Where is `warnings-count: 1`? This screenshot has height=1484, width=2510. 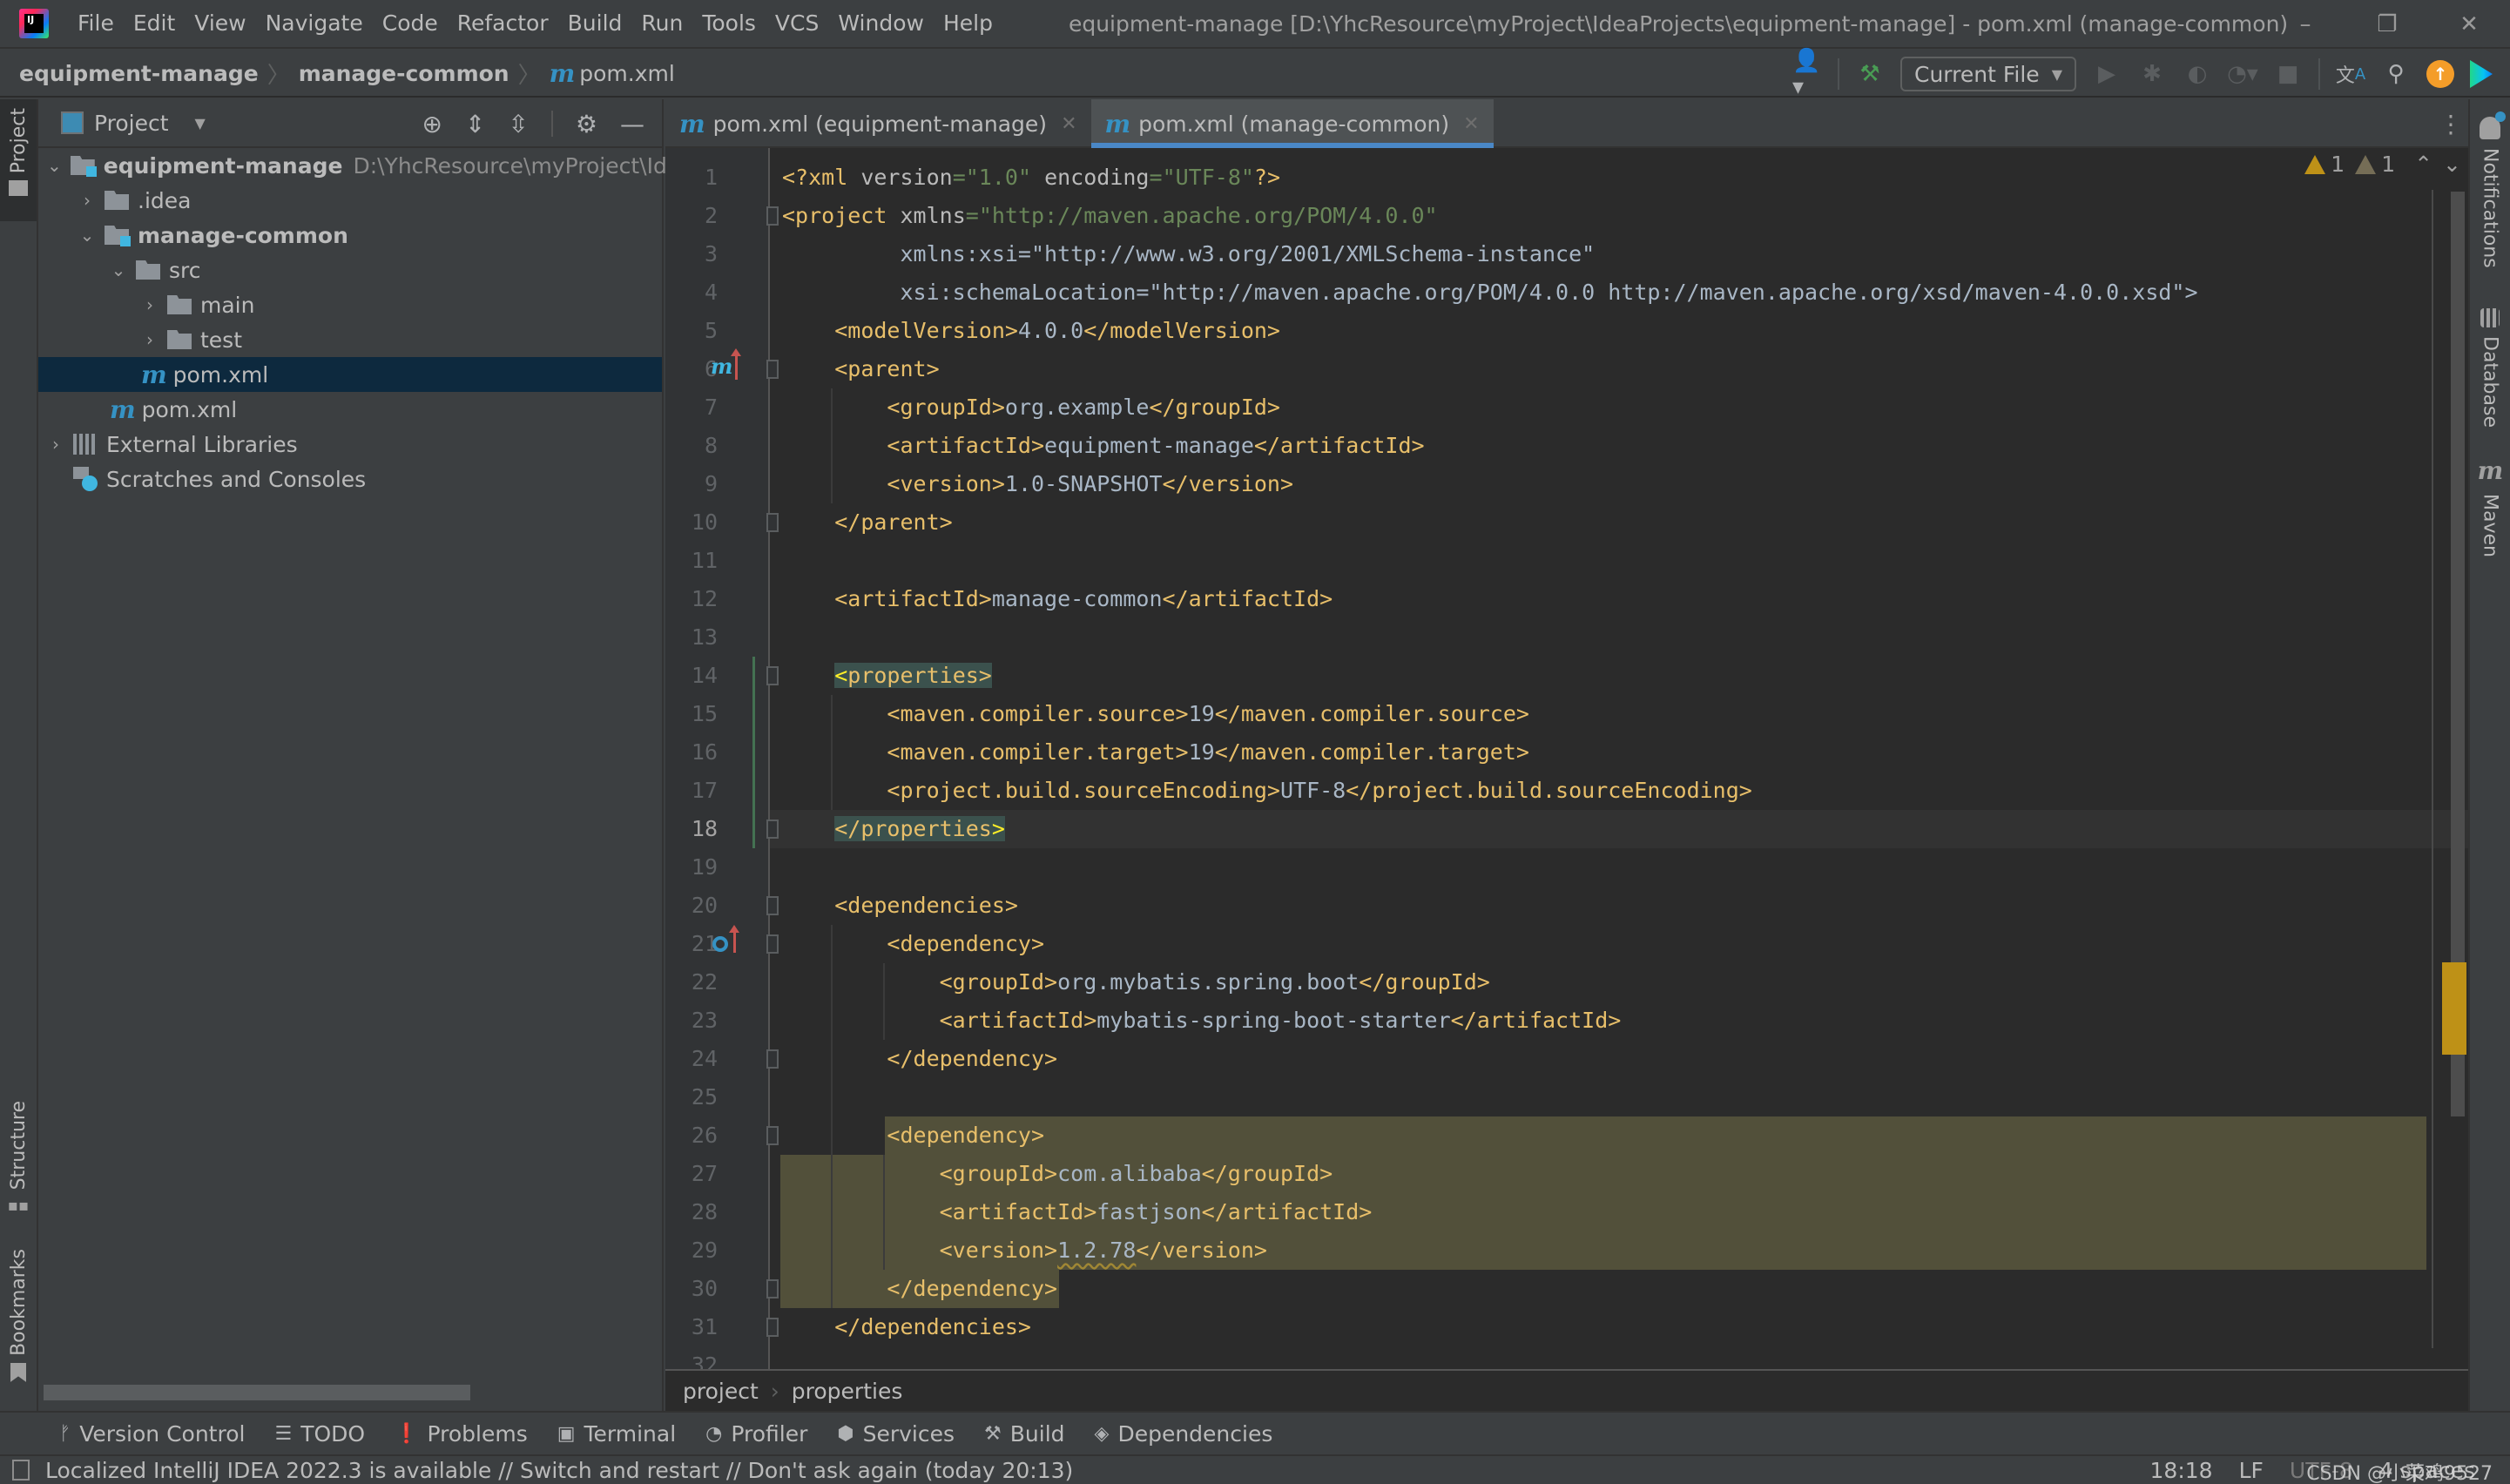
warnings-count: 1 is located at coordinates (2324, 165).